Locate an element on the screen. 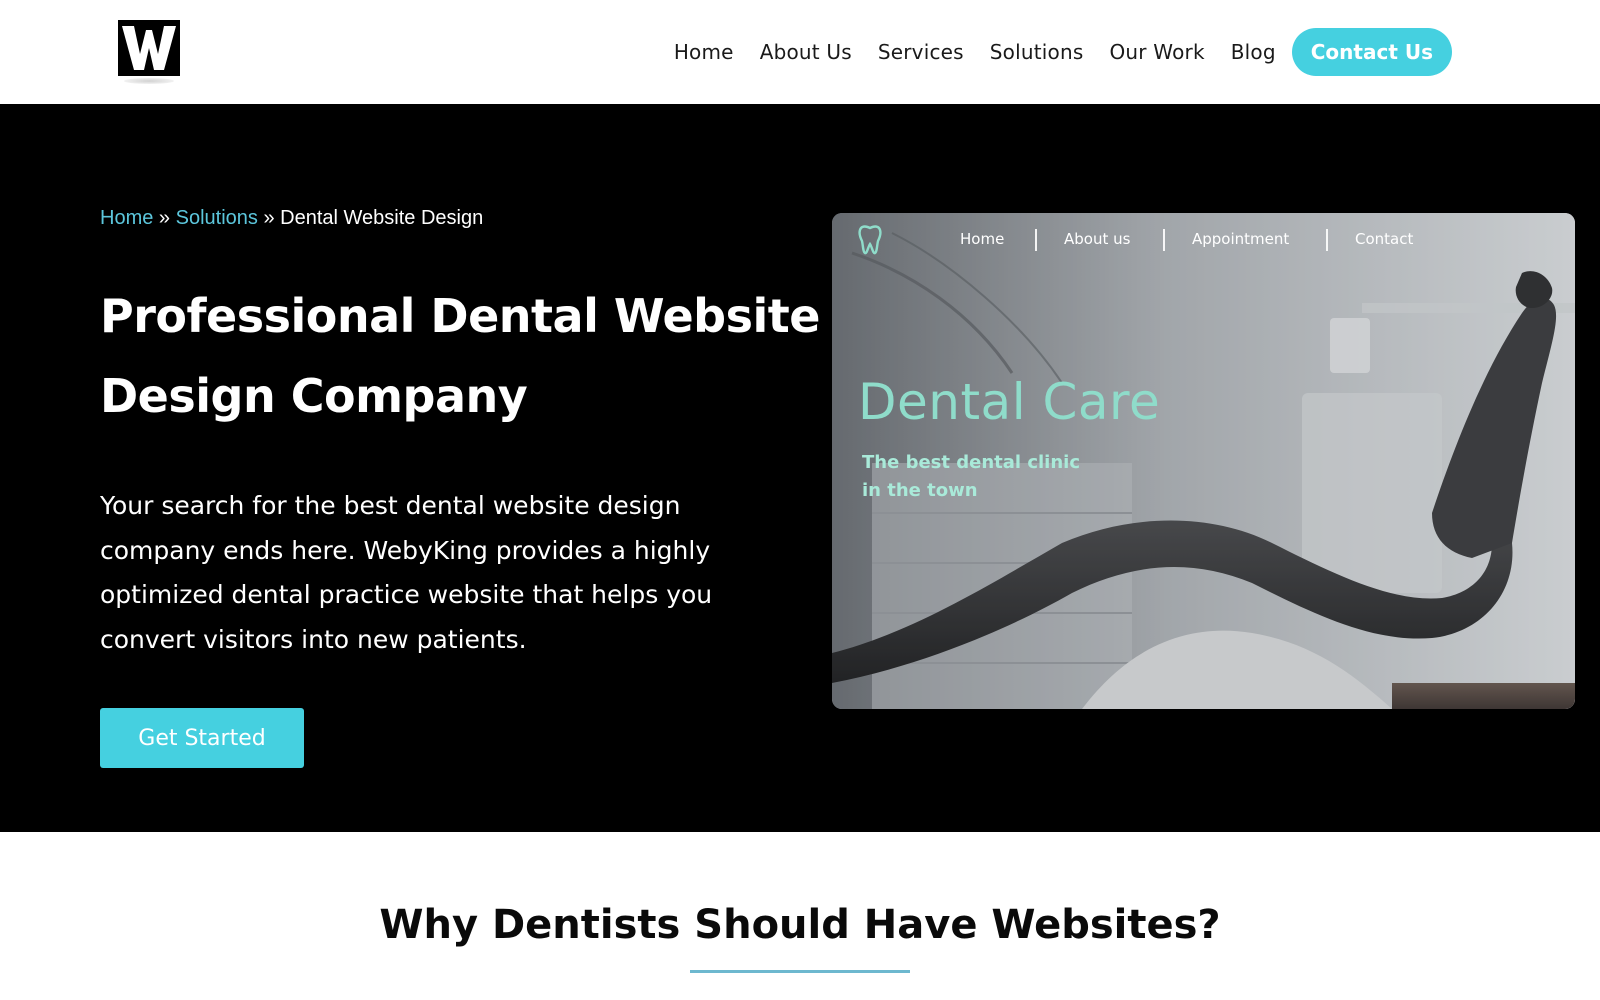 Image resolution: width=1600 pixels, height=1000 pixels. breadcrumb-current: Dental Website Design is located at coordinates (382, 218).